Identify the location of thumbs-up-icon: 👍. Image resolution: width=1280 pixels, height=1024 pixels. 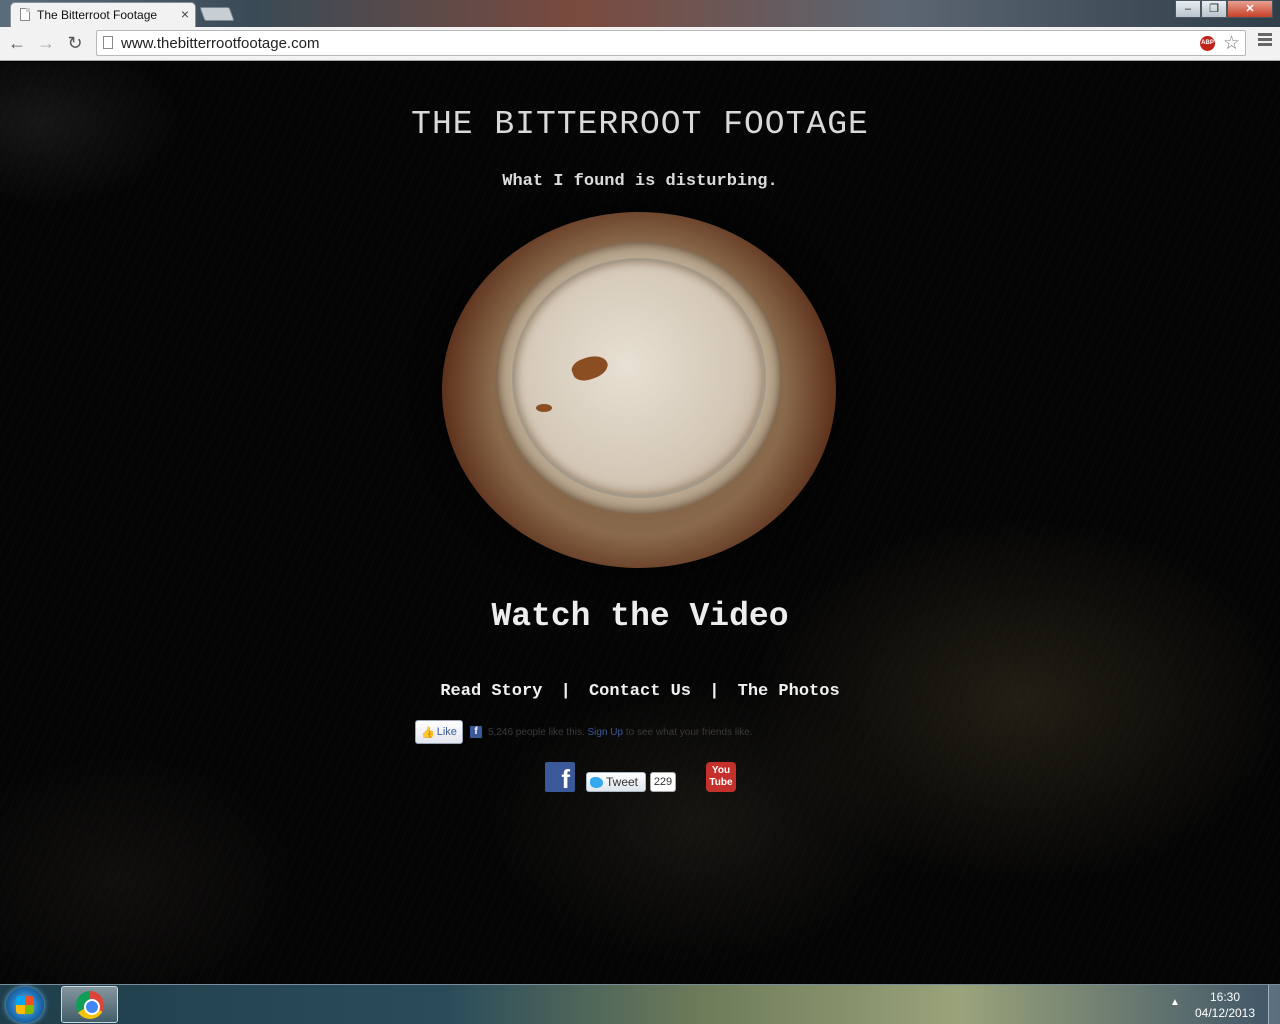
(428, 732).